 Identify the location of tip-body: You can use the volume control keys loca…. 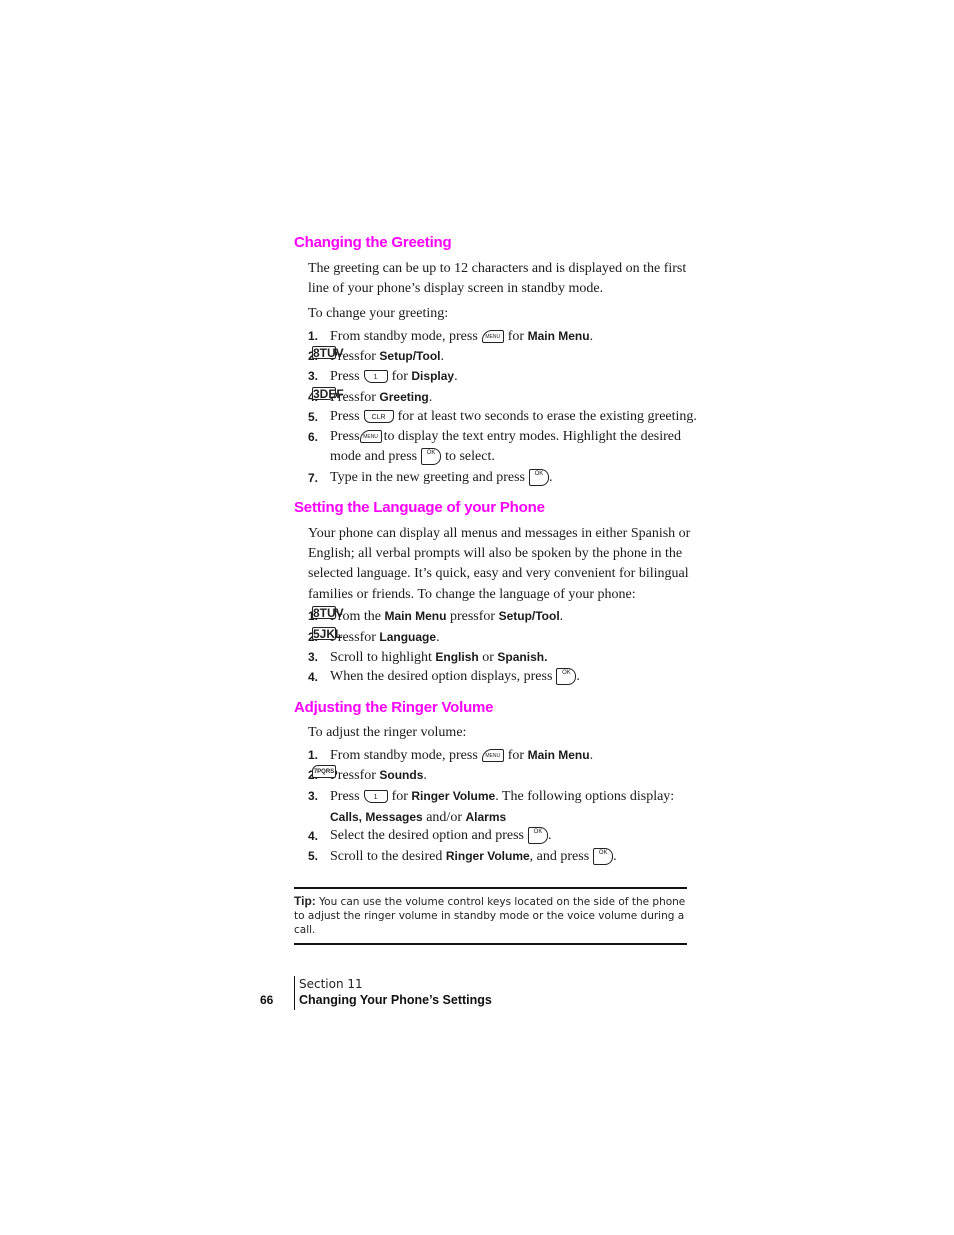
(490, 916).